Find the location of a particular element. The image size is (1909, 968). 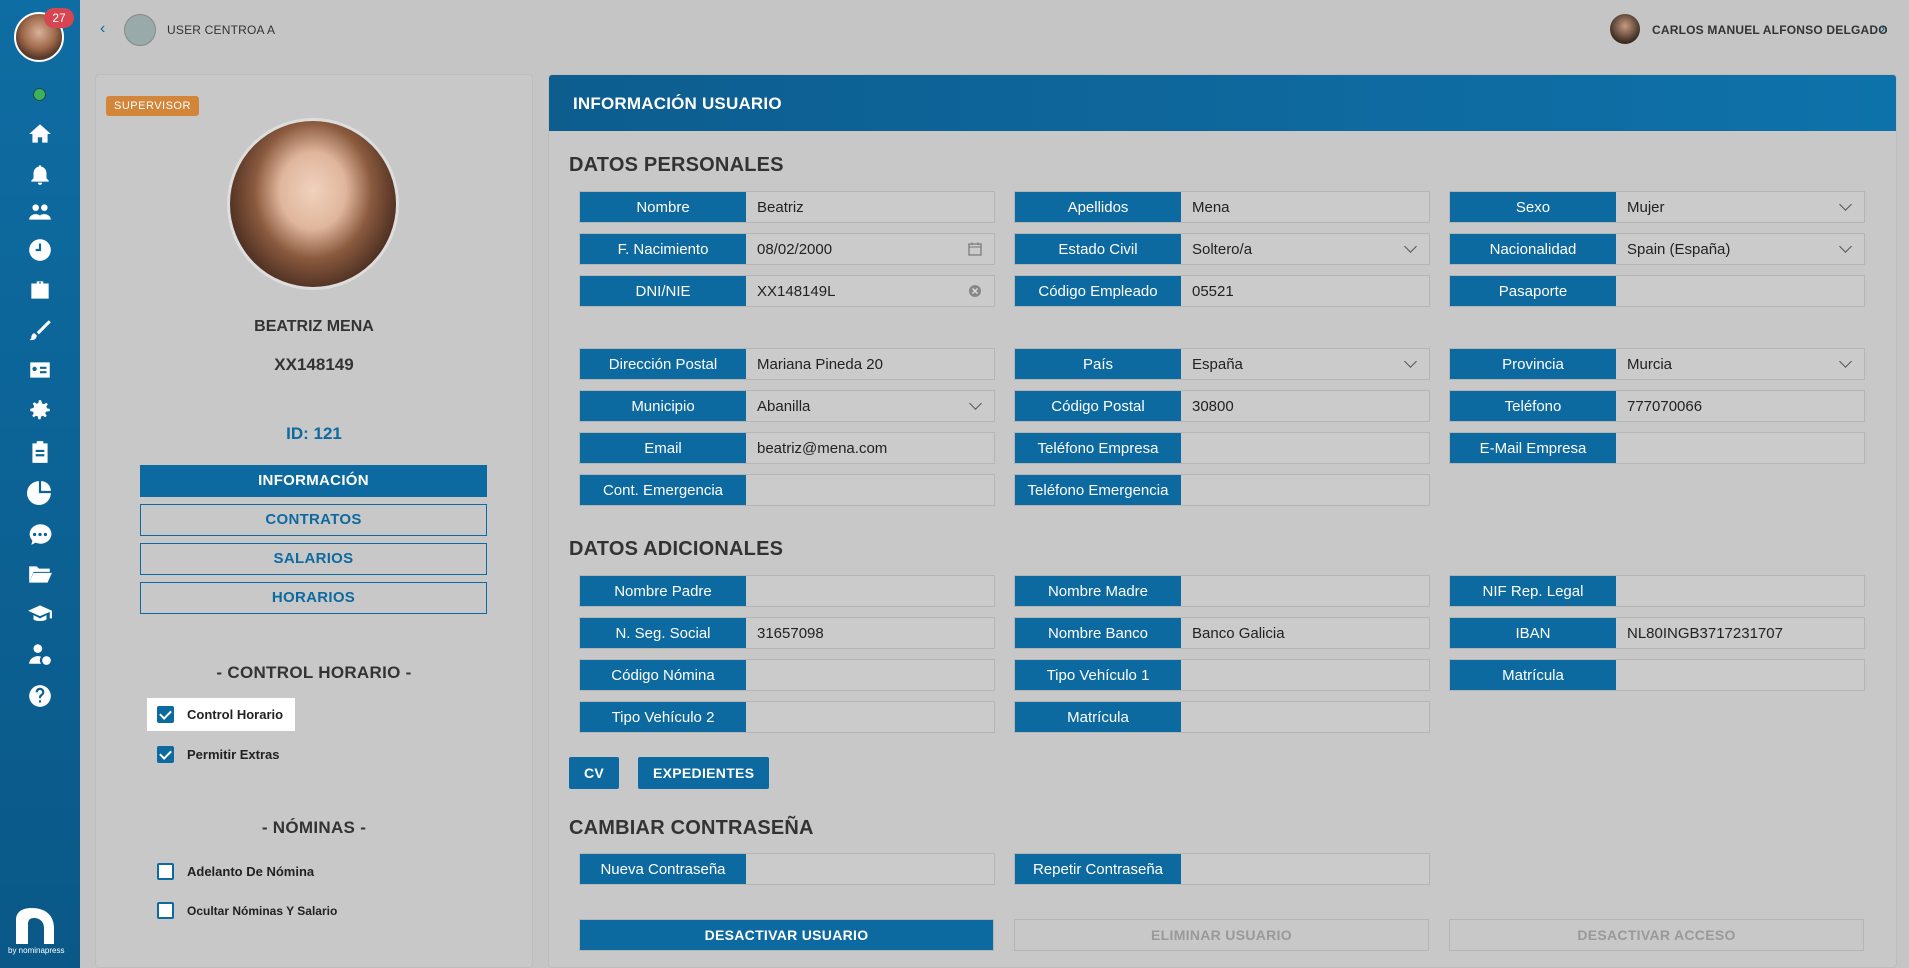

tab-salarios: SALARIOS is located at coordinates (313, 559).